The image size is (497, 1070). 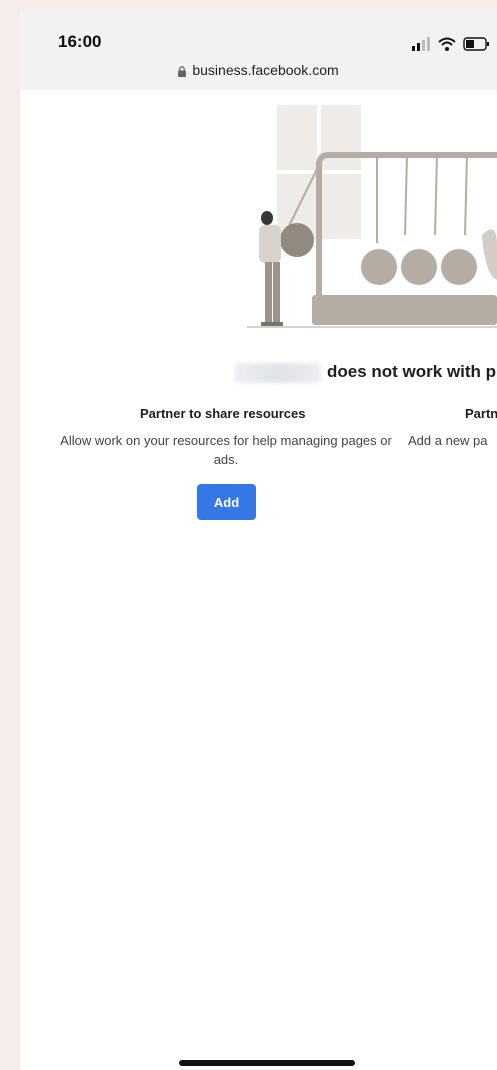 I want to click on url-text: business.facebook.com, so click(x=265, y=70).